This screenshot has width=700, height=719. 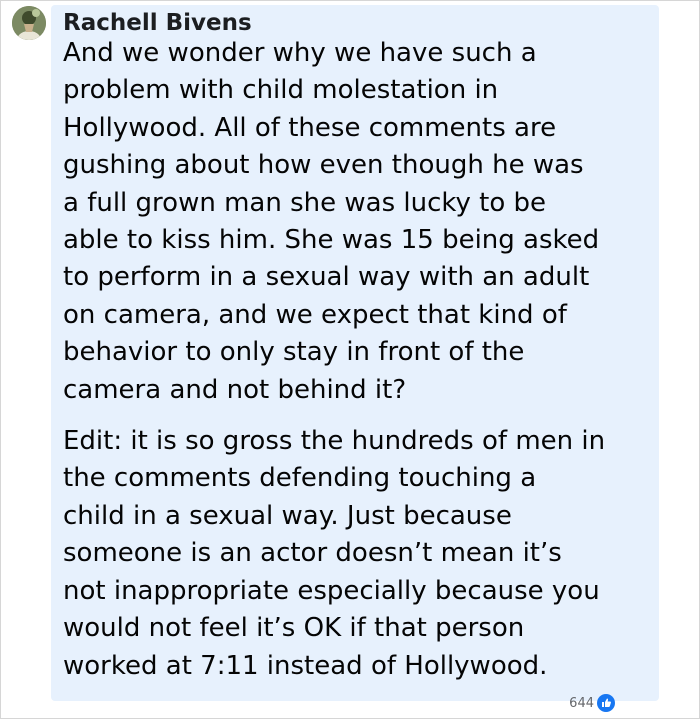 I want to click on avatar, so click(x=29, y=23).